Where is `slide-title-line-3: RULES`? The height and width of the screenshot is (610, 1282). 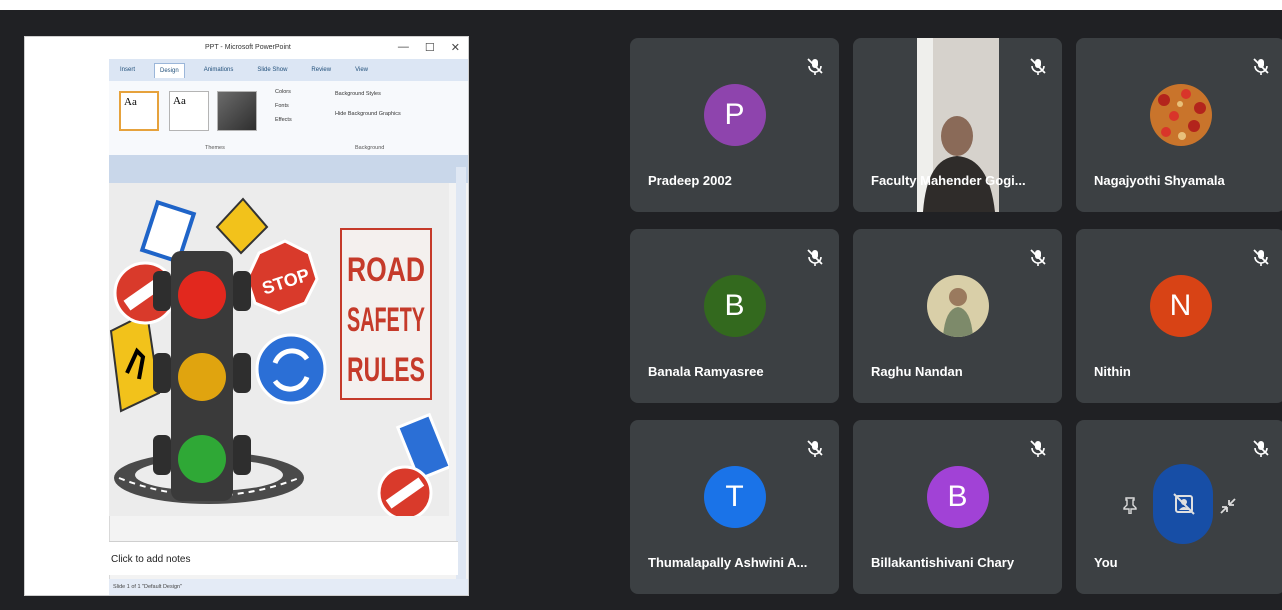
slide-title-line-3: RULES is located at coordinates (386, 370).